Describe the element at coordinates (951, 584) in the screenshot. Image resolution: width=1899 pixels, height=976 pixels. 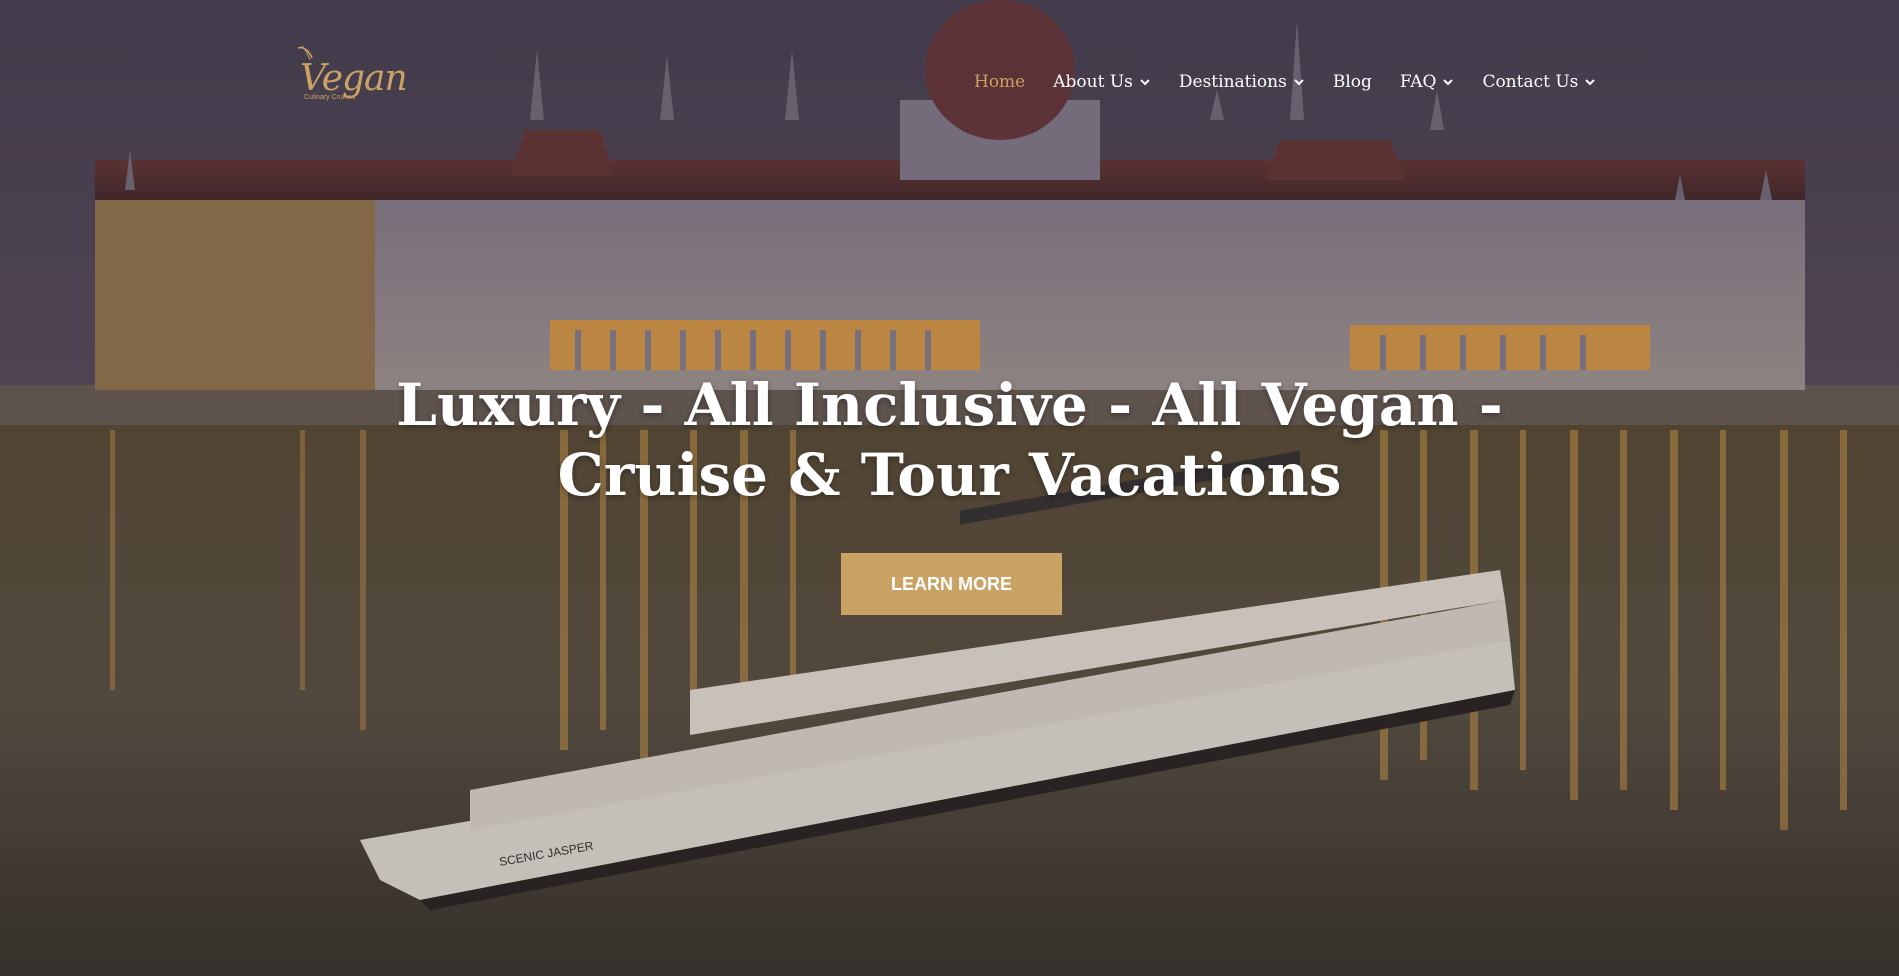
I see `learn-more-button: LEARN MORE` at that location.